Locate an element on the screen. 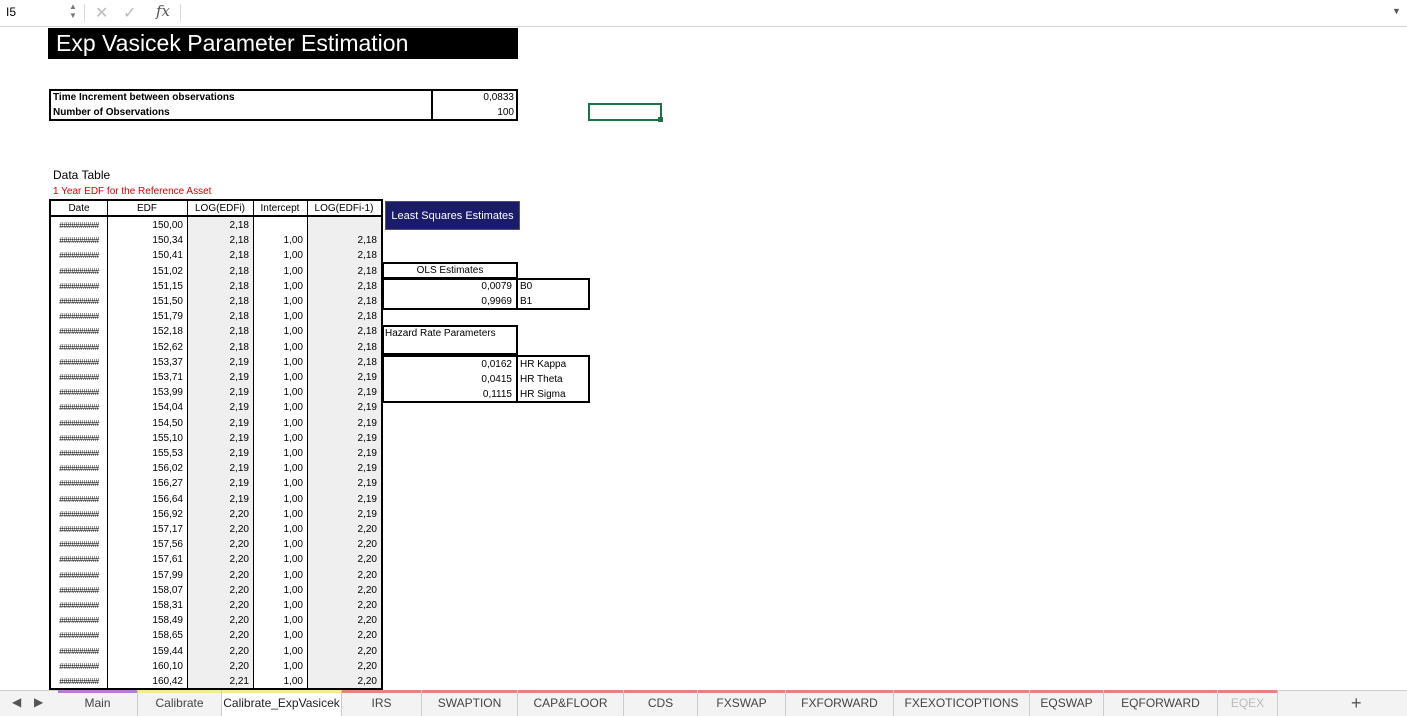 This screenshot has width=1407, height=716. table-cell: 153,71 is located at coordinates (147, 377).